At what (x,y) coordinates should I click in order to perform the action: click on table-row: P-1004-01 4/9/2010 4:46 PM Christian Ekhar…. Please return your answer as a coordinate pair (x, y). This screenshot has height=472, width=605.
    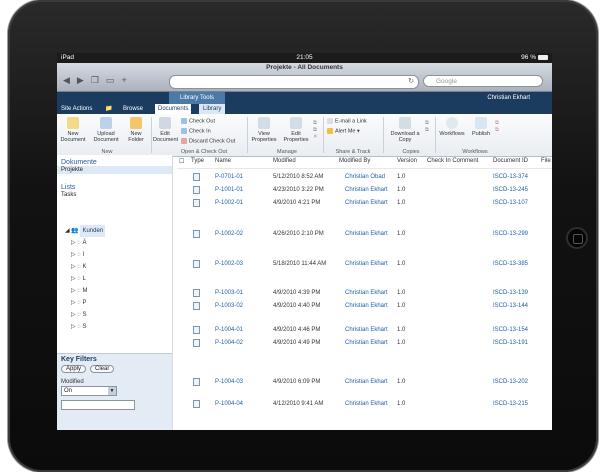
    Looking at the image, I should click on (364, 331).